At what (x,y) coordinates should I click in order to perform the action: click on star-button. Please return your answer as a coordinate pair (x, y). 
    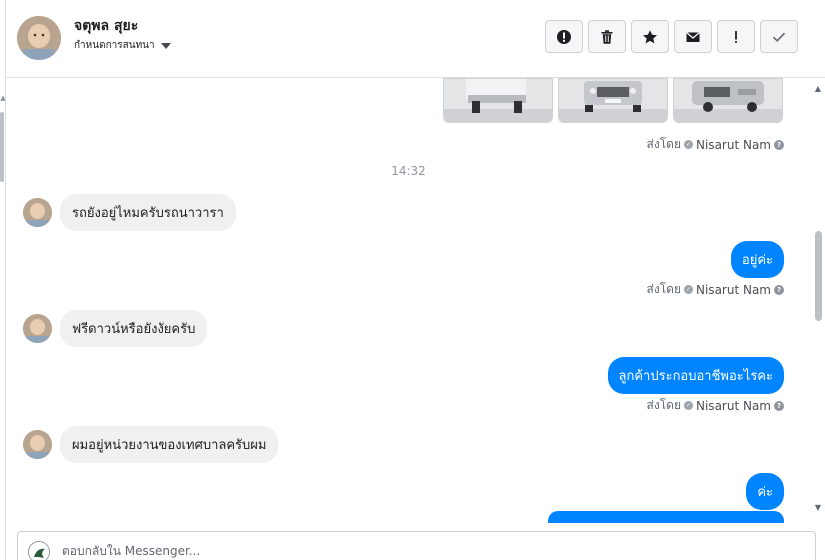
    Looking at the image, I should click on (650, 36).